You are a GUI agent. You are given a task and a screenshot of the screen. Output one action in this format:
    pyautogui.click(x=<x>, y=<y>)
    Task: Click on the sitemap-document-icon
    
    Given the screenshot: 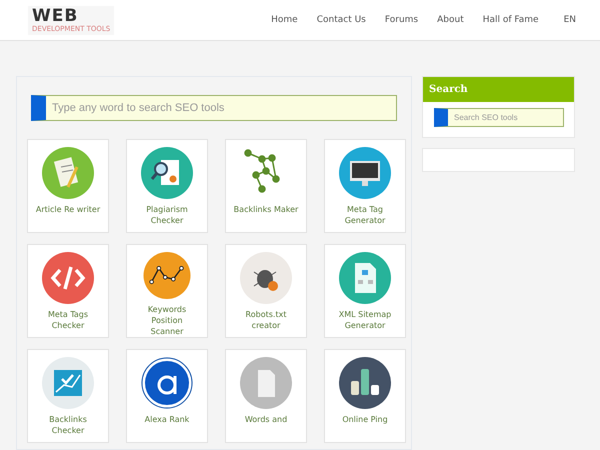 What is the action you would take?
    pyautogui.click(x=365, y=278)
    